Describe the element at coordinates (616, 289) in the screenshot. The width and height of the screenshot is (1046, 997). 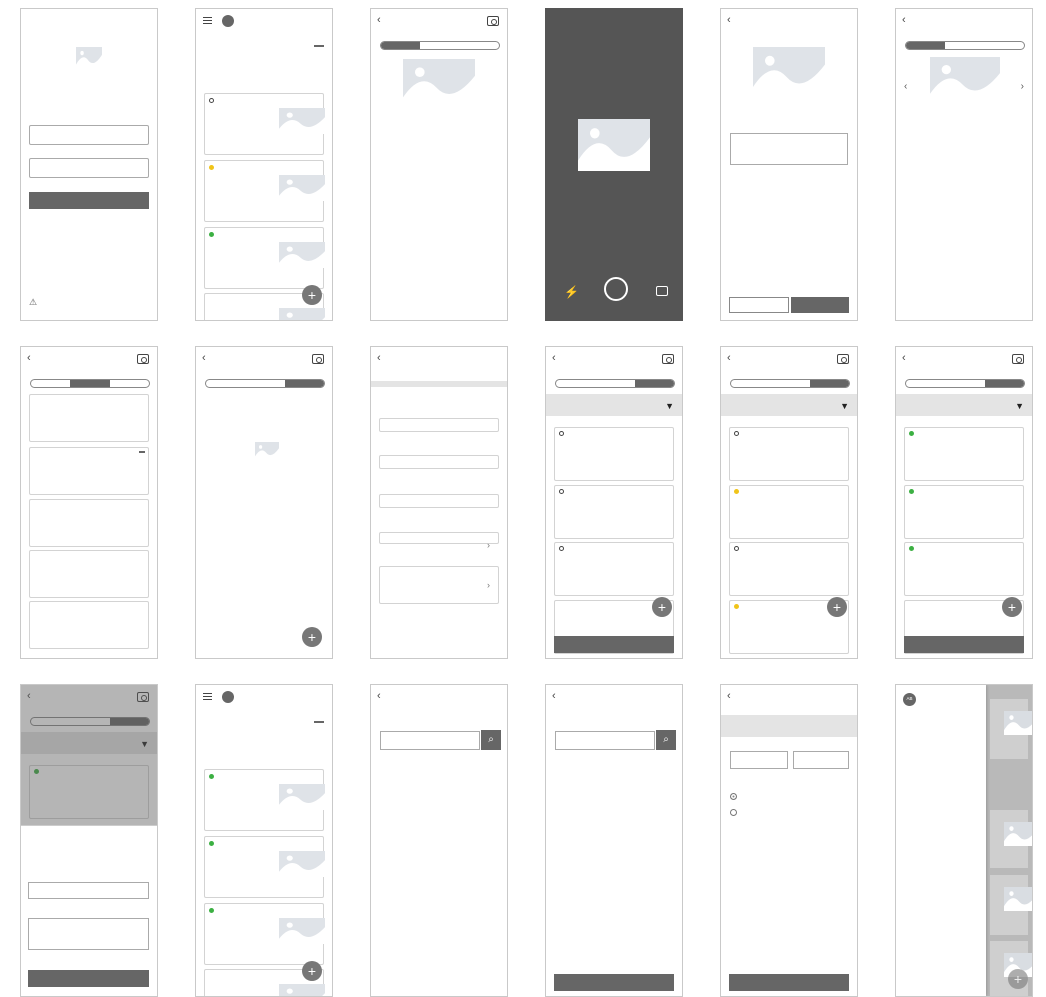
I see `shutter-button` at that location.